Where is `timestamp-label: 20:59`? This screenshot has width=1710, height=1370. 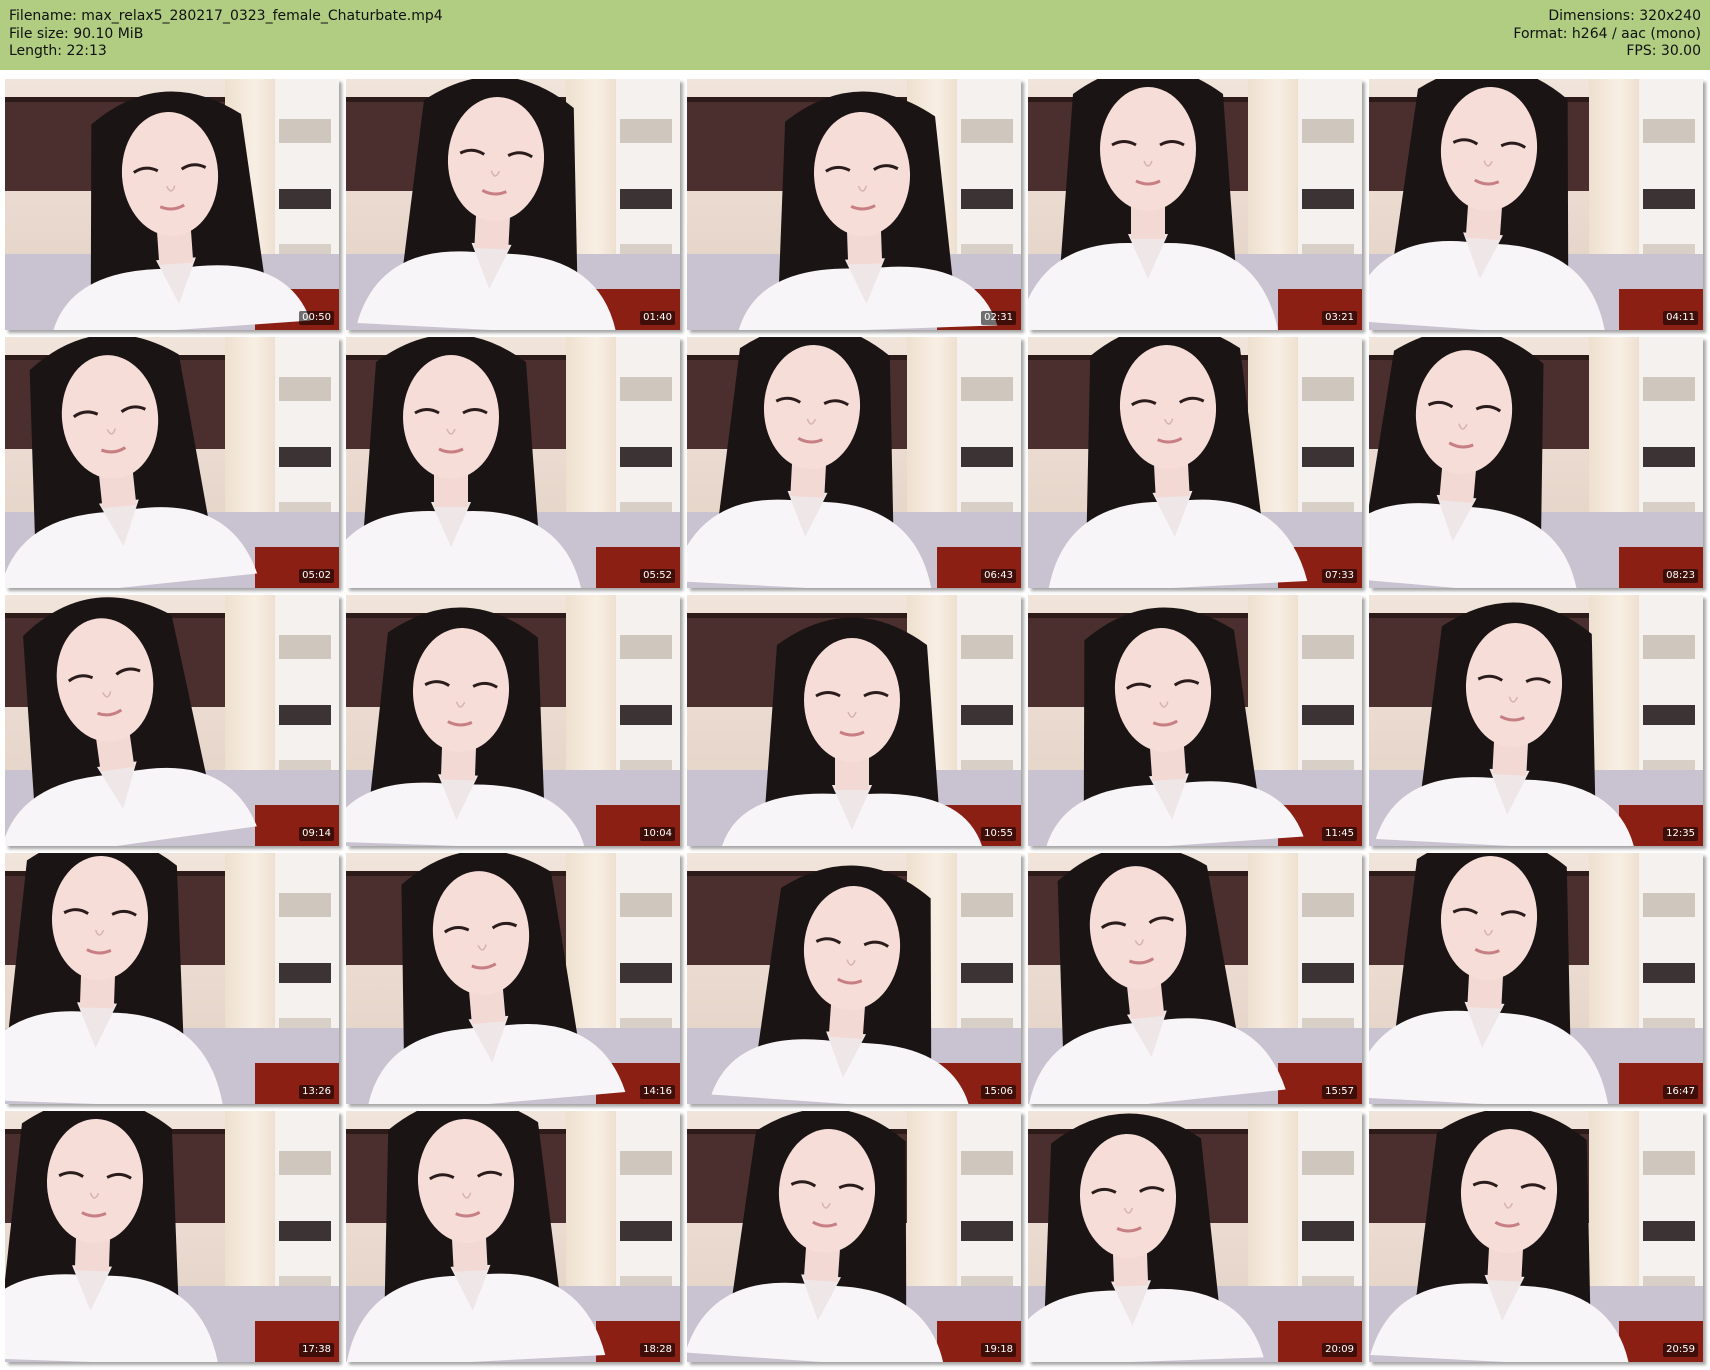
timestamp-label: 20:59 is located at coordinates (1680, 1350).